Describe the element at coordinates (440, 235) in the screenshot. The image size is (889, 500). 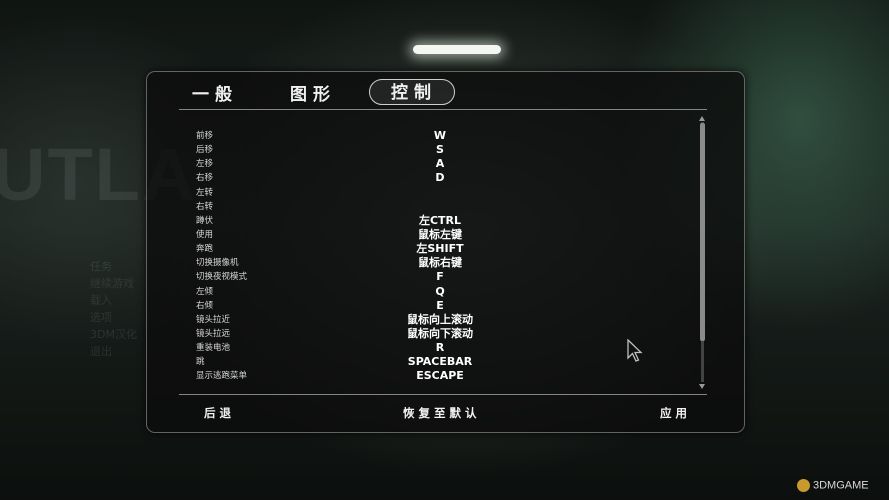
I see `binding-key: 鼠标左键` at that location.